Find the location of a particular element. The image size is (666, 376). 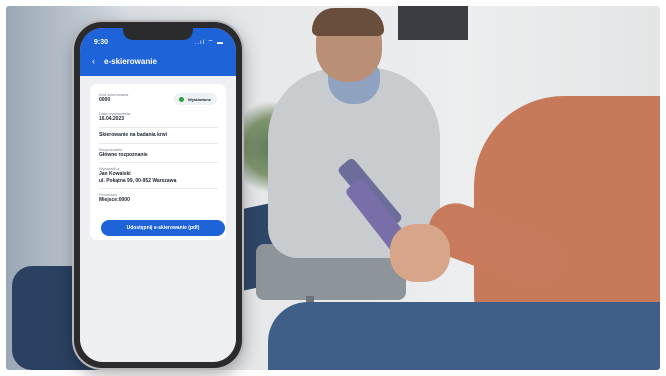

code-value: 0000 is located at coordinates (105, 100).